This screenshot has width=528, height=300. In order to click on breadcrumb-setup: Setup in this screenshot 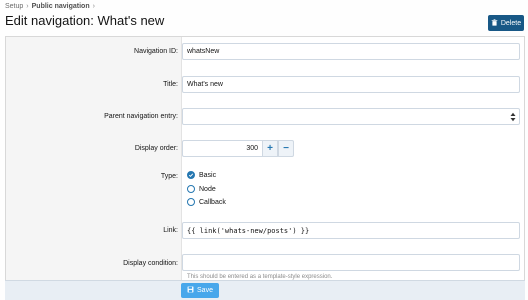, I will do `click(14, 6)`.